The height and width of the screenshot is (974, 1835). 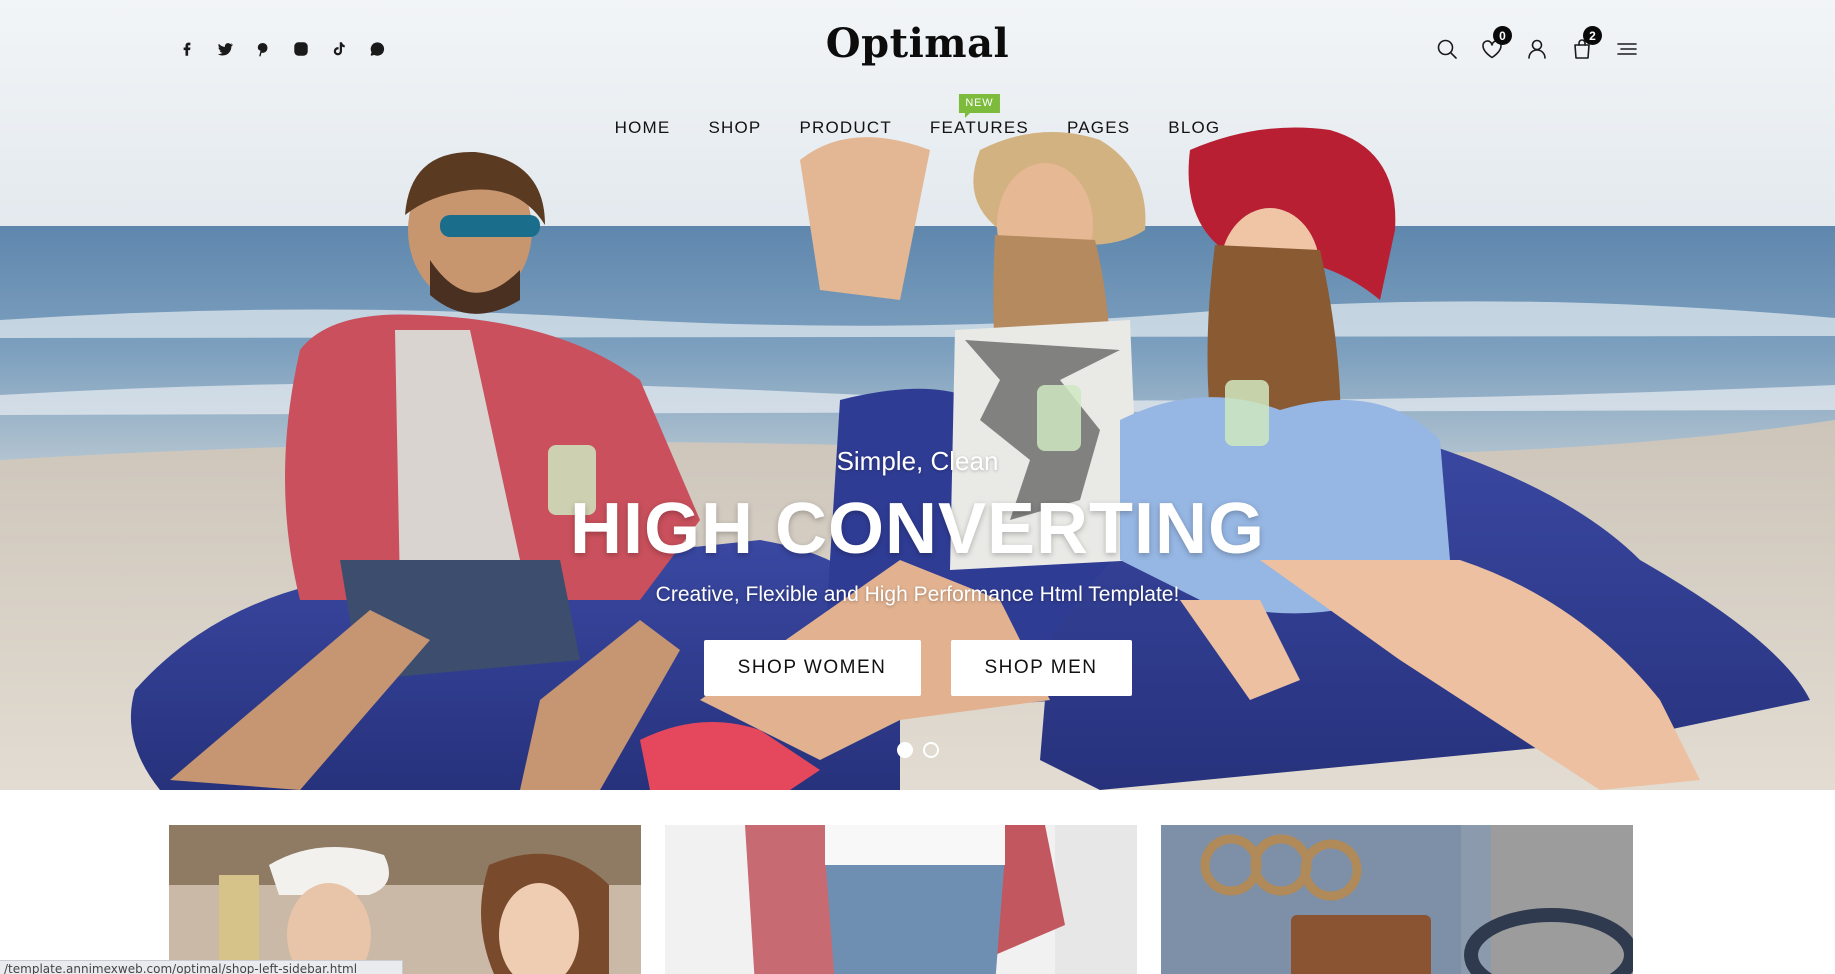 What do you see at coordinates (1098, 128) in the screenshot?
I see `nav-item-pages: PAGES` at bounding box center [1098, 128].